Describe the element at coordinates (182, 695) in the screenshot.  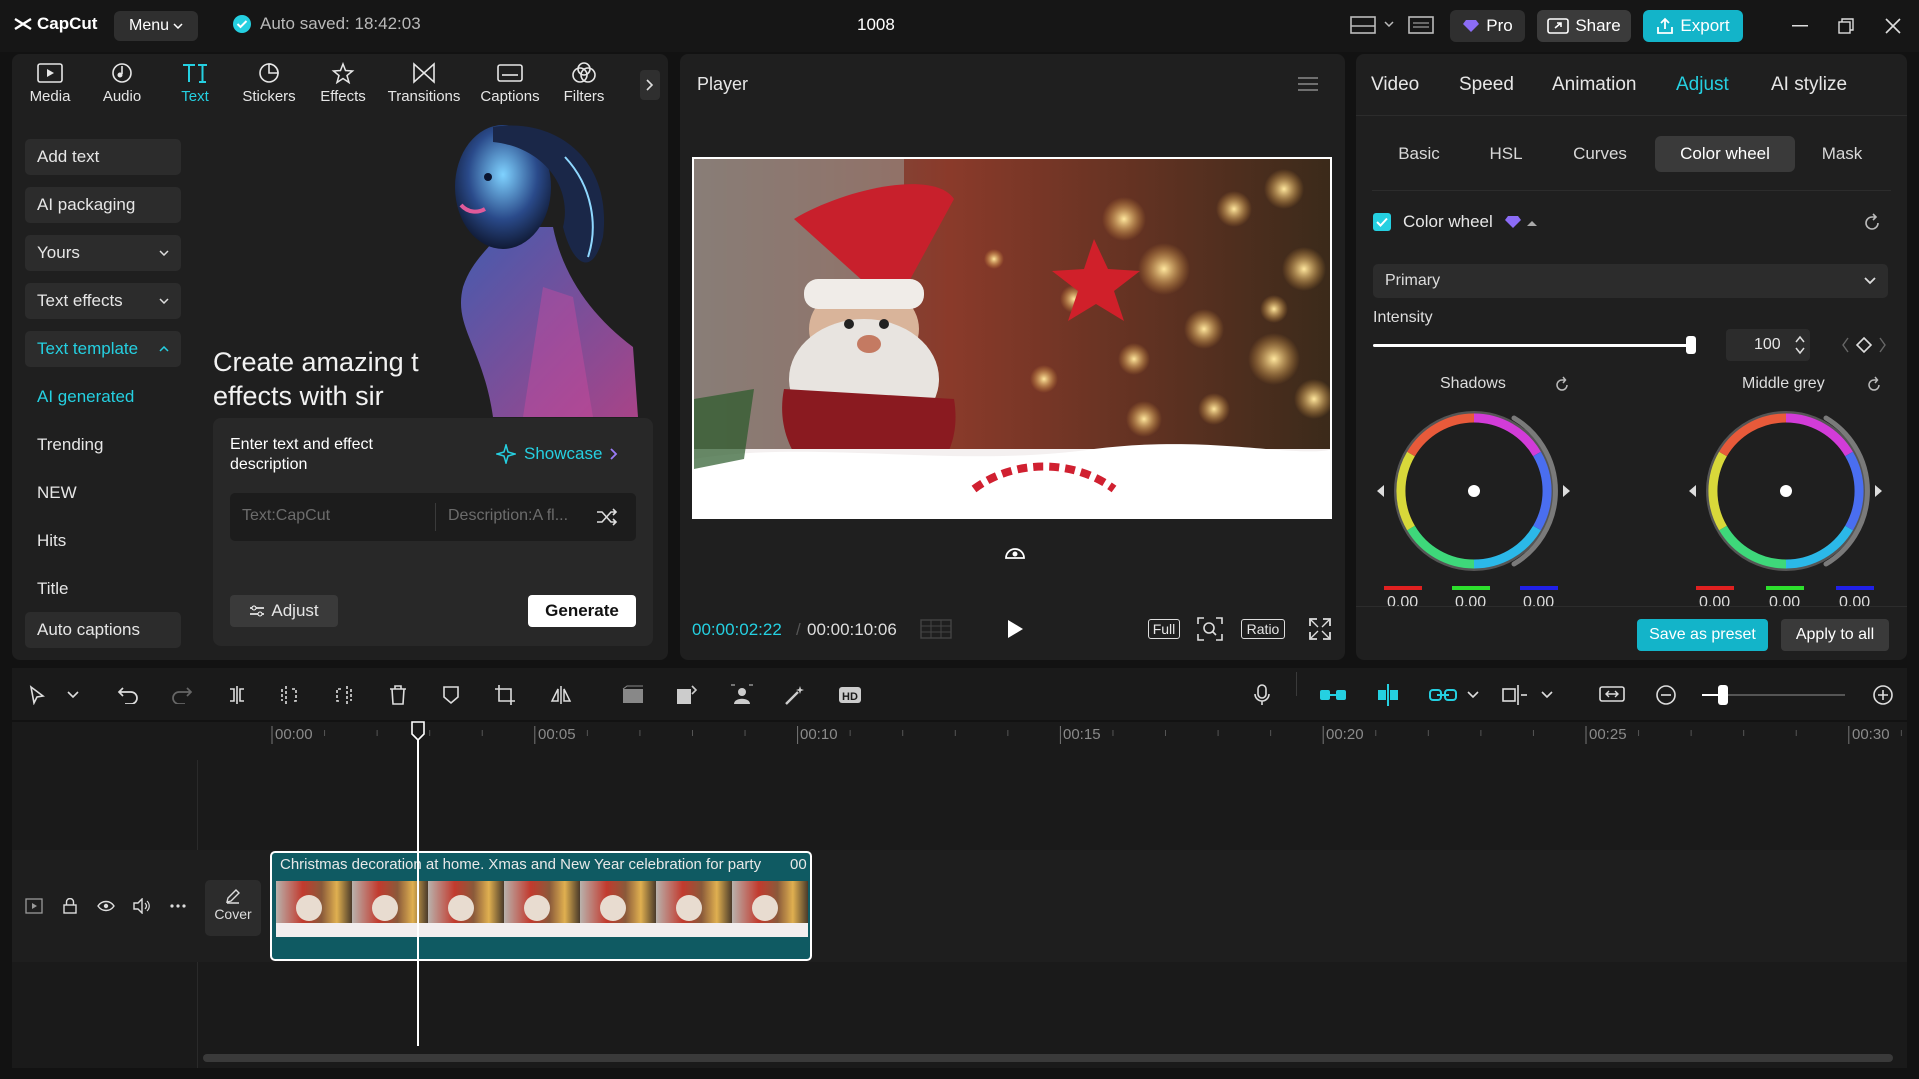
I see `redo-icon` at that location.